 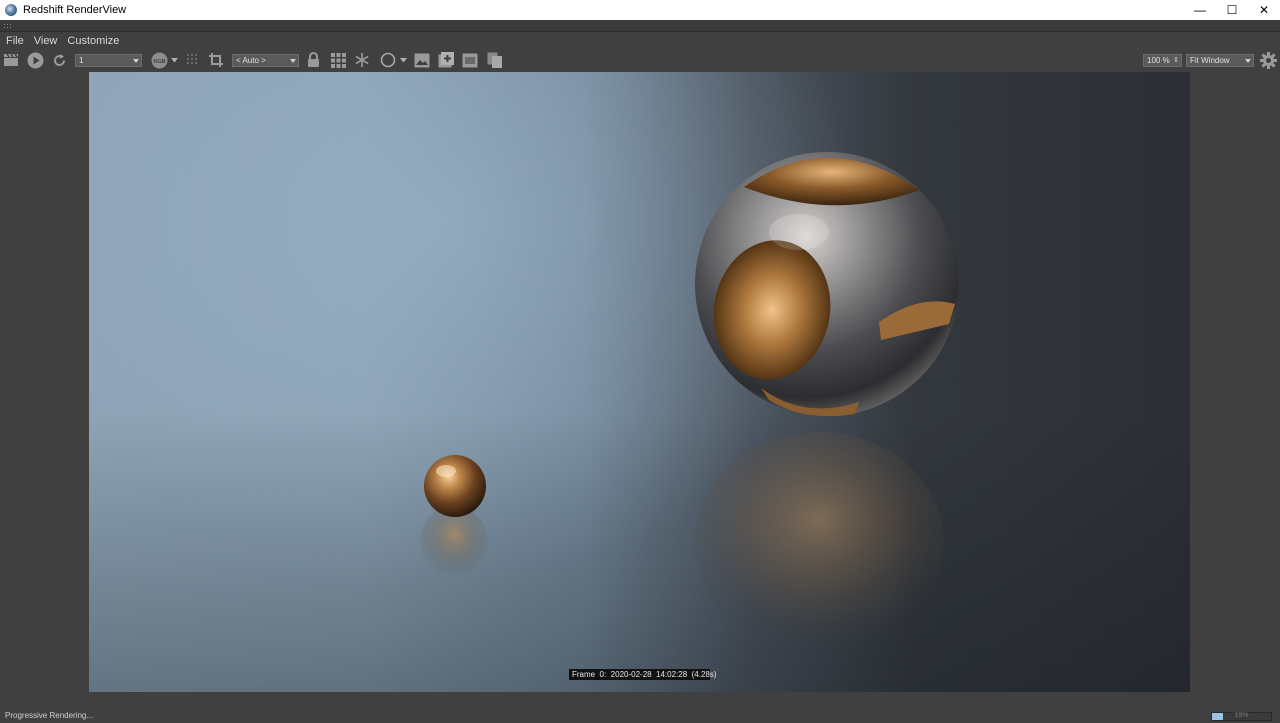 I want to click on rgb-label: RGB, so click(x=159, y=61).